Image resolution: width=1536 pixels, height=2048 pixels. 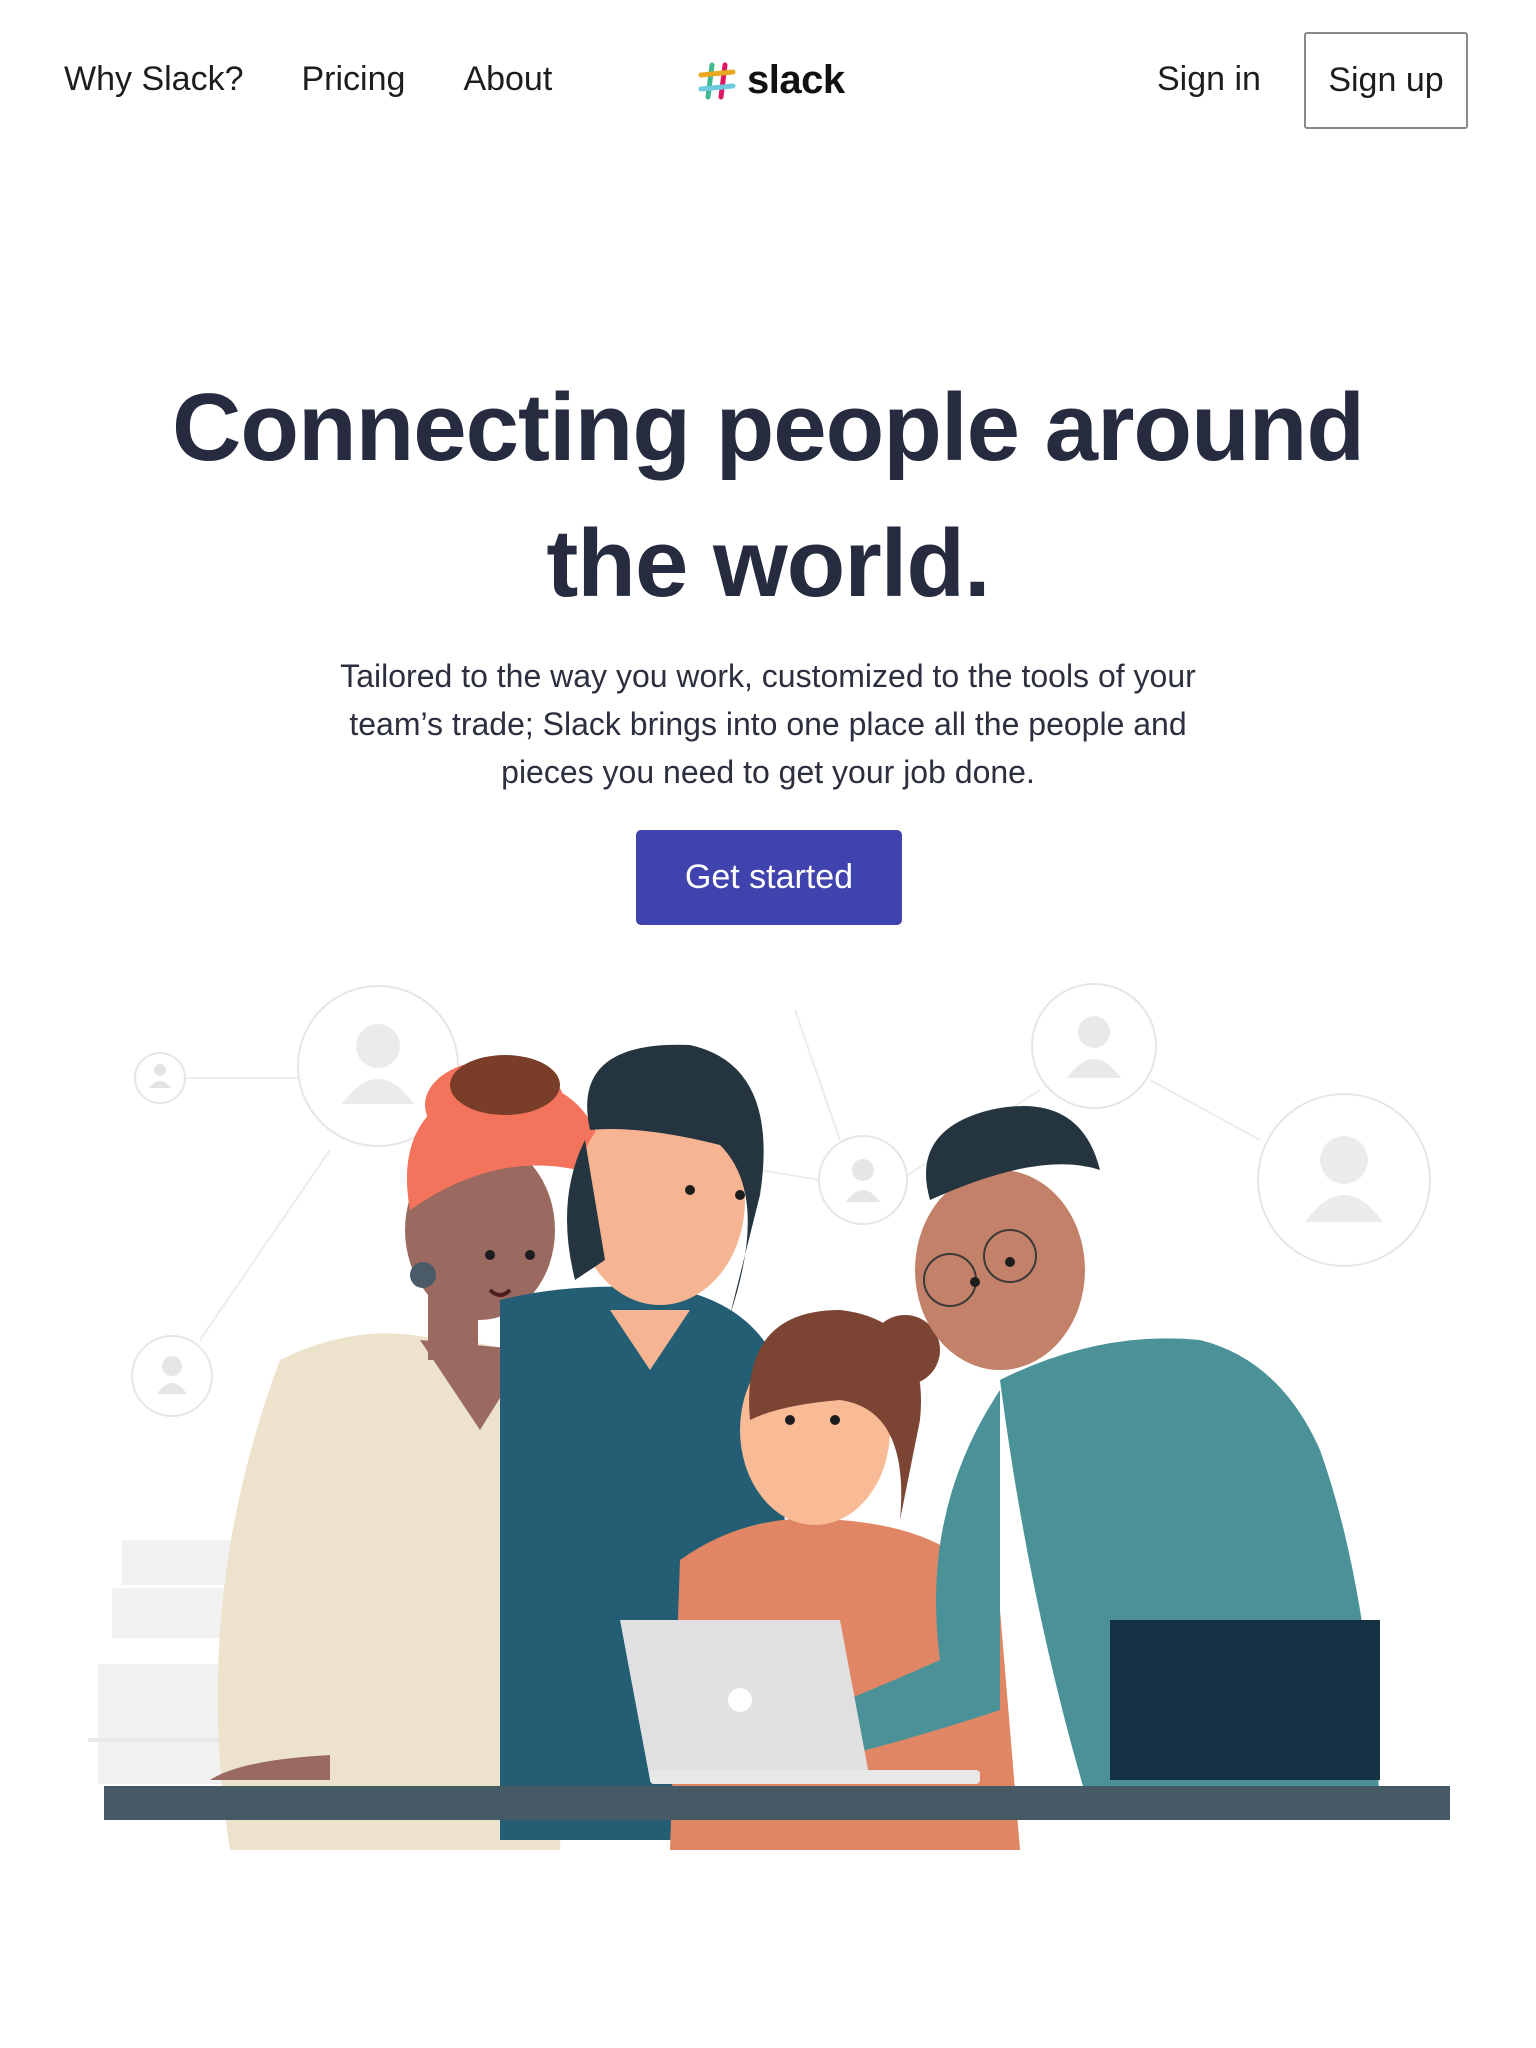 I want to click on hero-title-line-1: Connecting people around, so click(x=768, y=427).